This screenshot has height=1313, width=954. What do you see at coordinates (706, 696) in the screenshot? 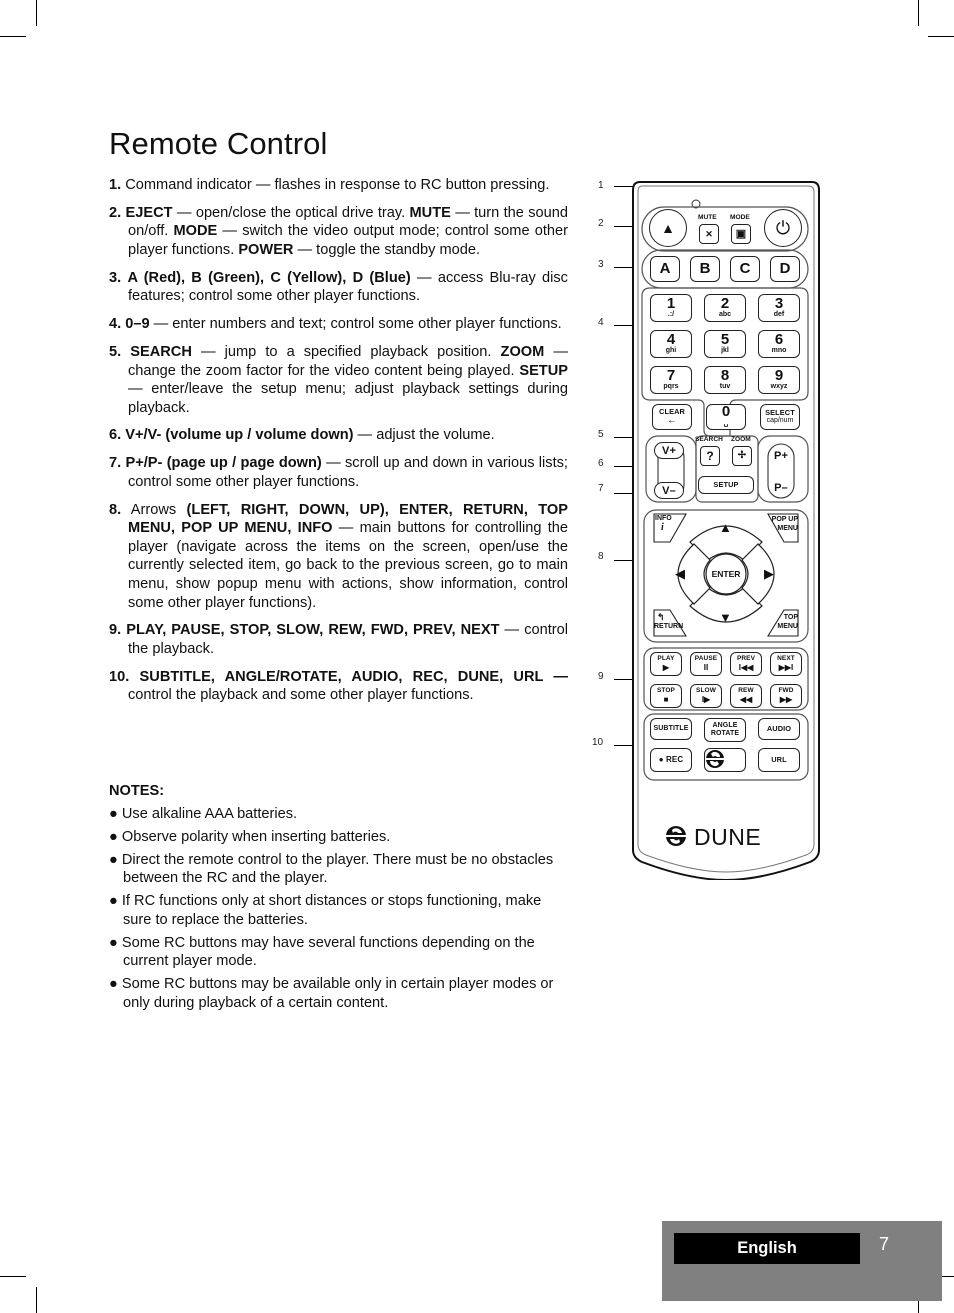
I see `slow-button: SLOW I▶` at bounding box center [706, 696].